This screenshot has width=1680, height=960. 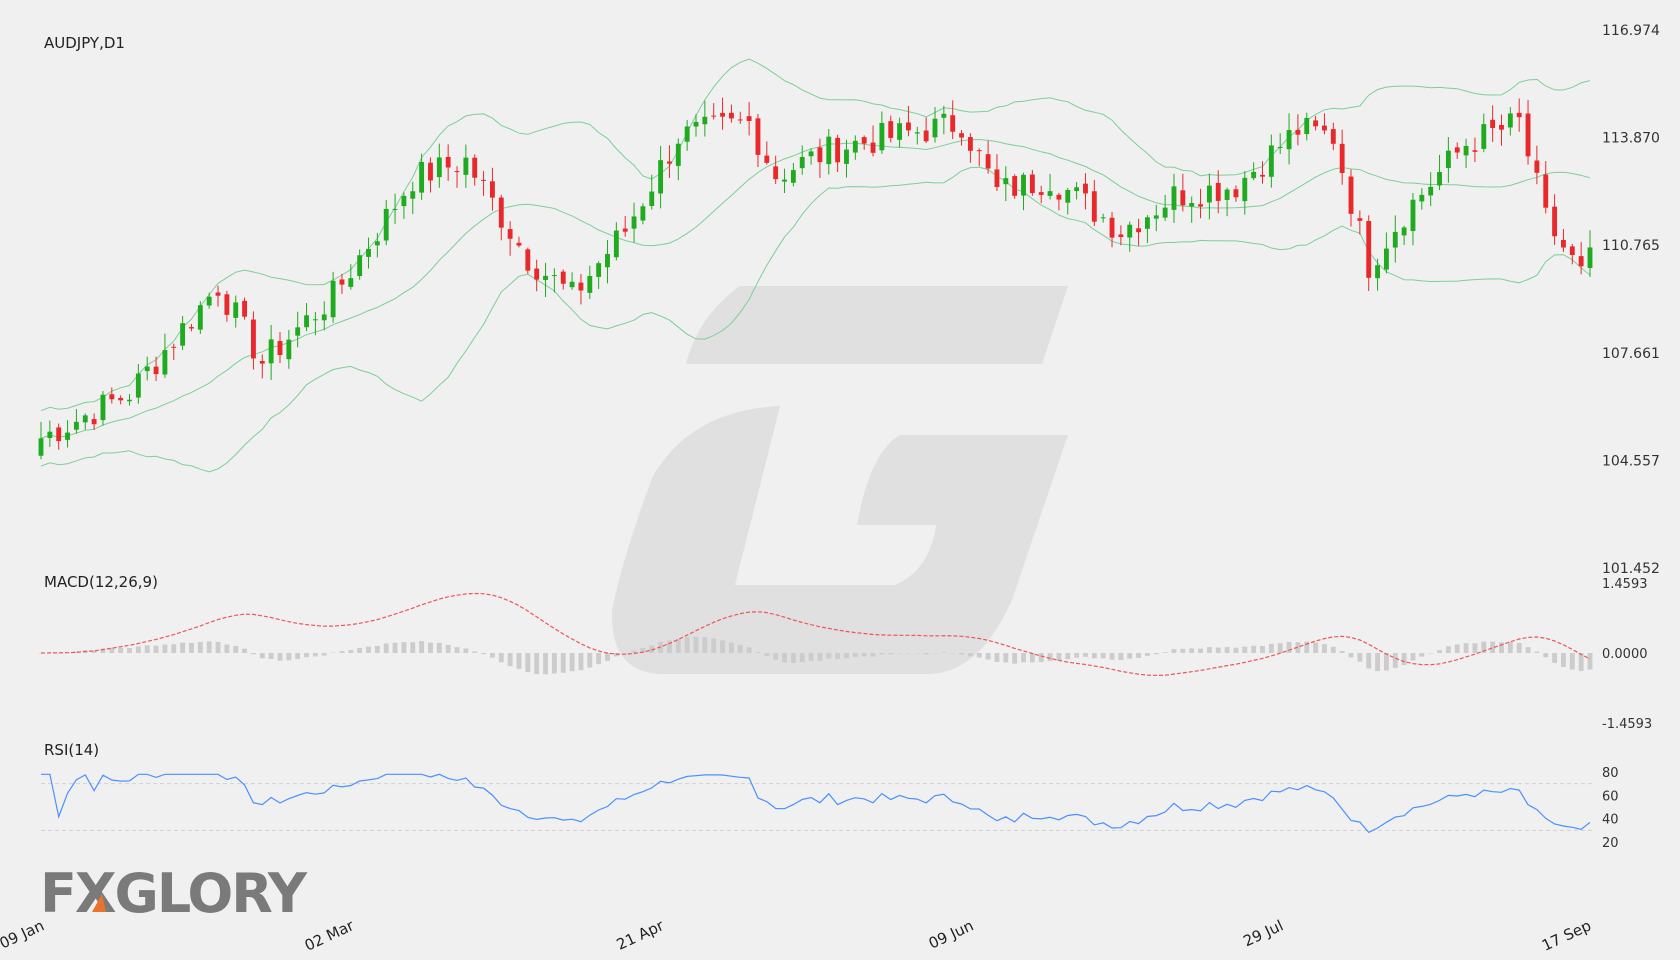 What do you see at coordinates (1610, 796) in the screenshot?
I see `rsi-y-tick-label: 60` at bounding box center [1610, 796].